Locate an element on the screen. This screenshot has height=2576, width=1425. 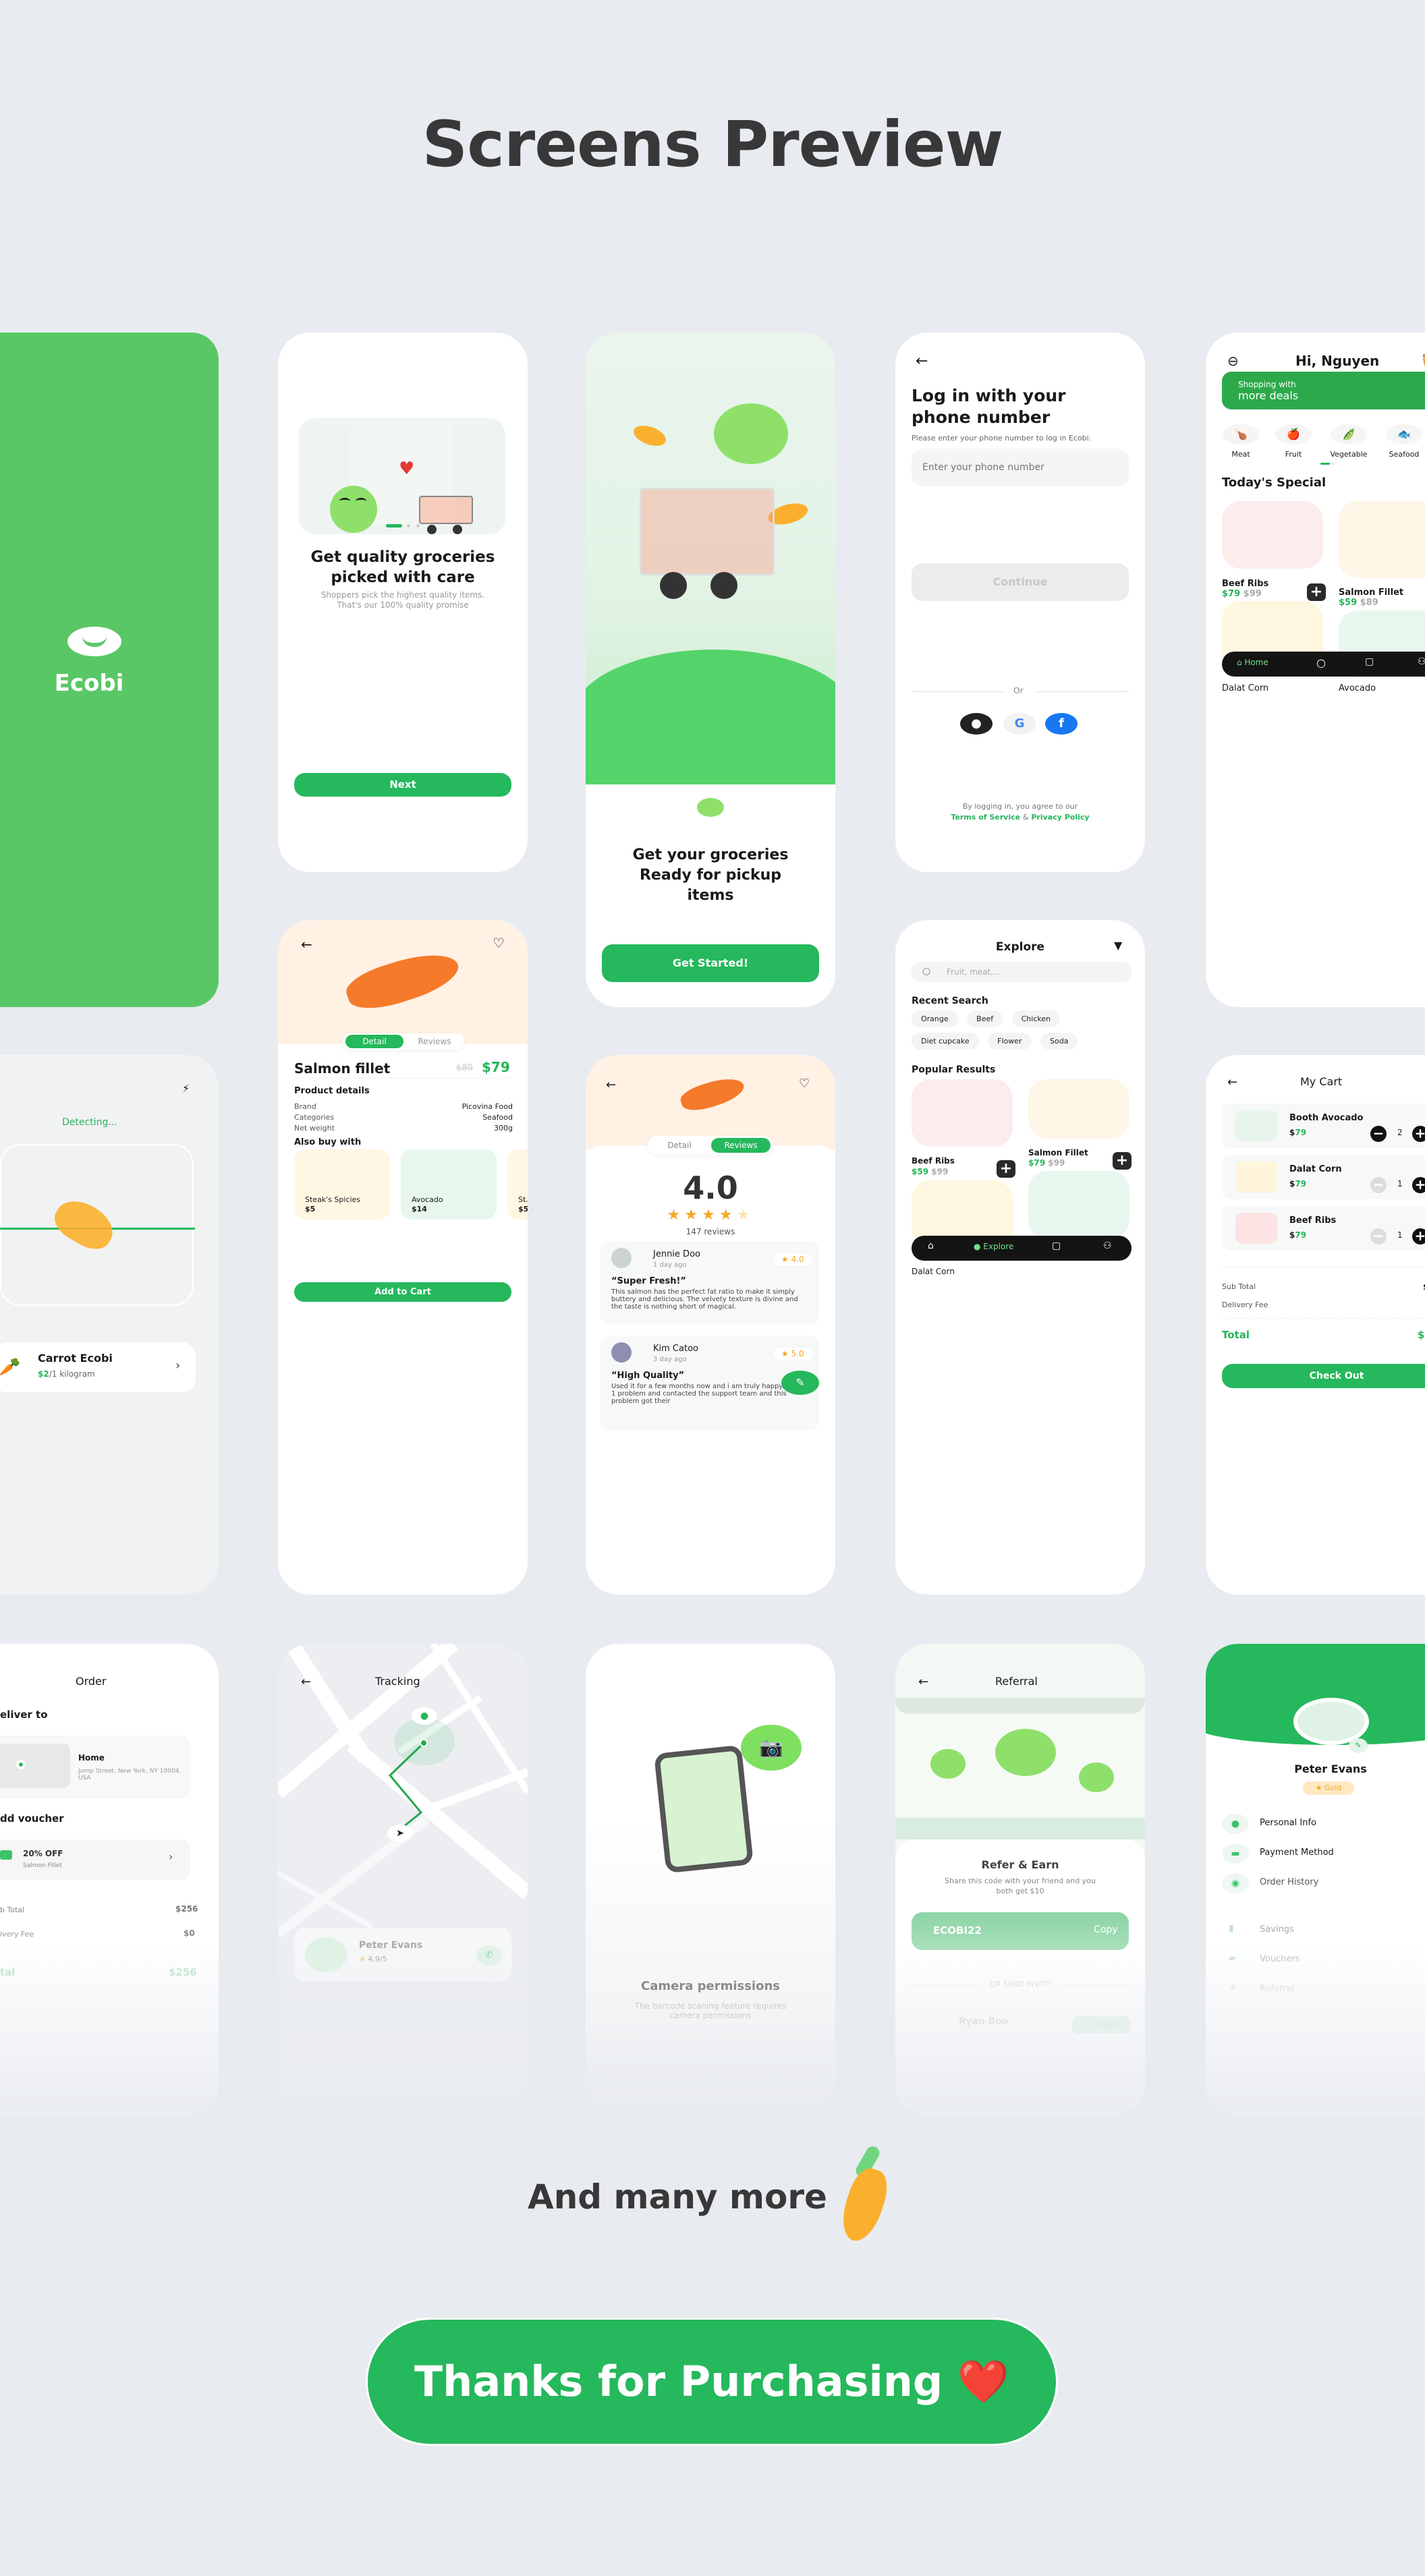
banner-line1: Shopping with is located at coordinates (1267, 384).